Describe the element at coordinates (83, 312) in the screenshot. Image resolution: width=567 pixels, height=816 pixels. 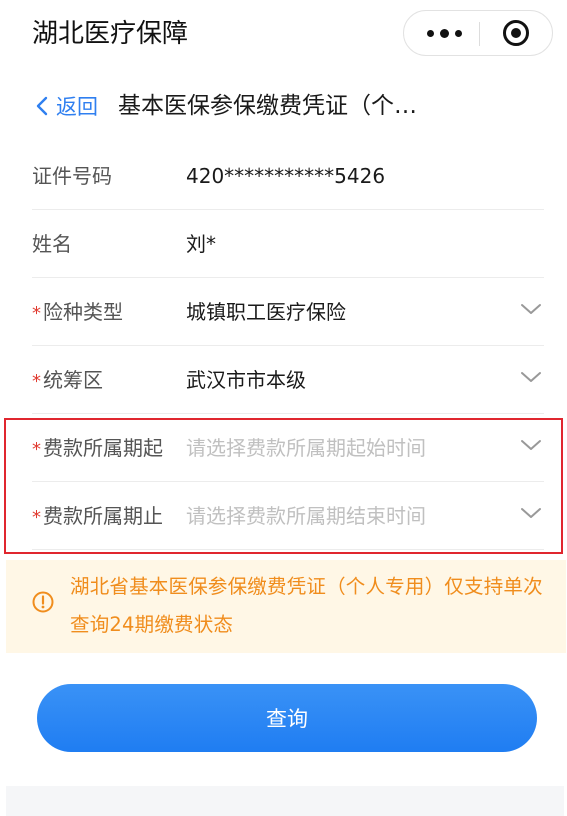
I see `field-label-text: 险种类型` at that location.